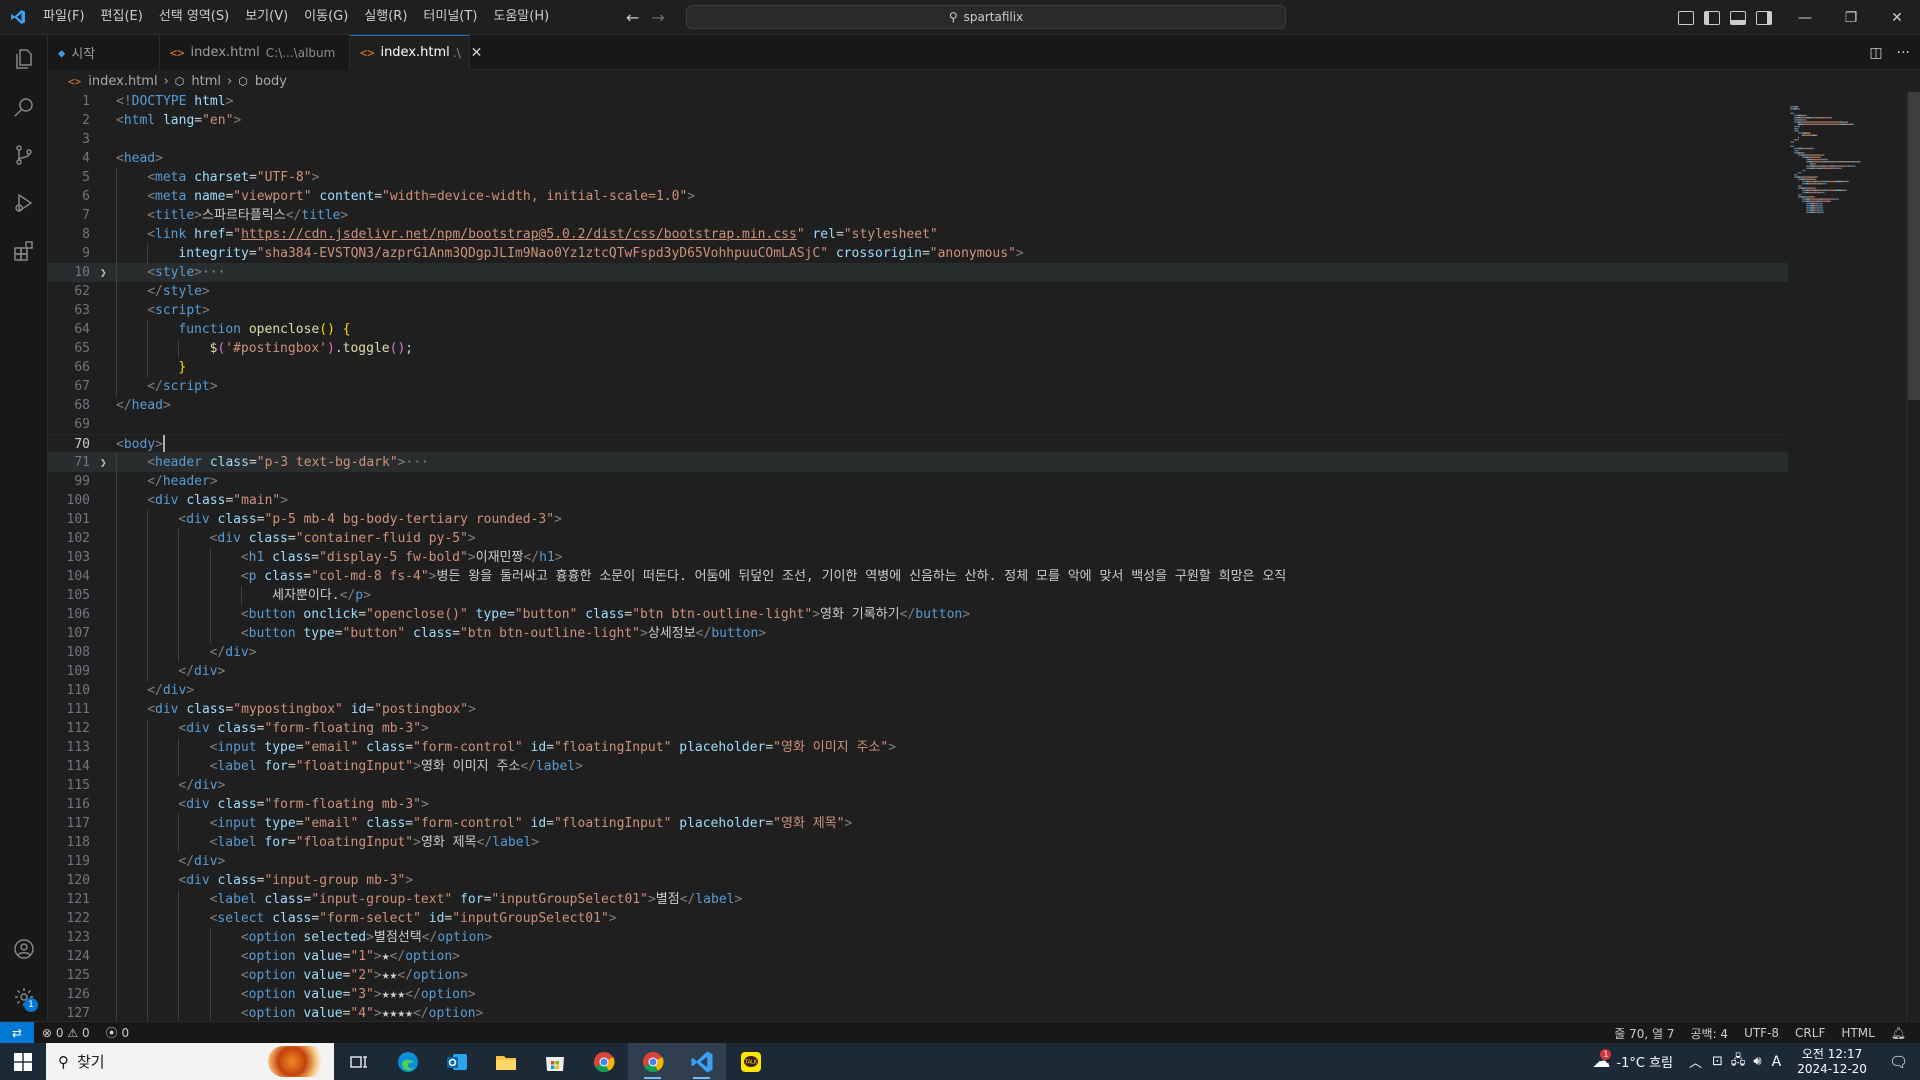 Image resolution: width=1920 pixels, height=1080 pixels. Describe the element at coordinates (918, 652) in the screenshot. I see `code-line: 108 </div>` at that location.